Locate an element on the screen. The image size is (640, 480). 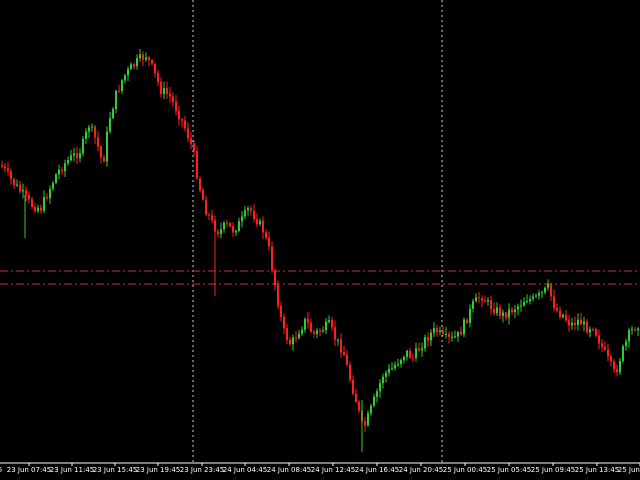
x-tick-label-3: 23 Jun 11:45 is located at coordinates (72, 470).